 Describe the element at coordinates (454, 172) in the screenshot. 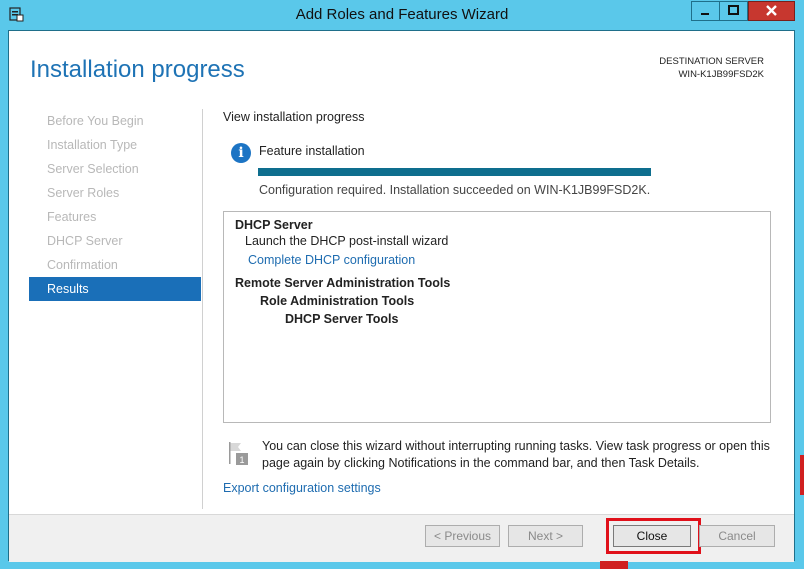

I see `installation-progress-bar` at that location.